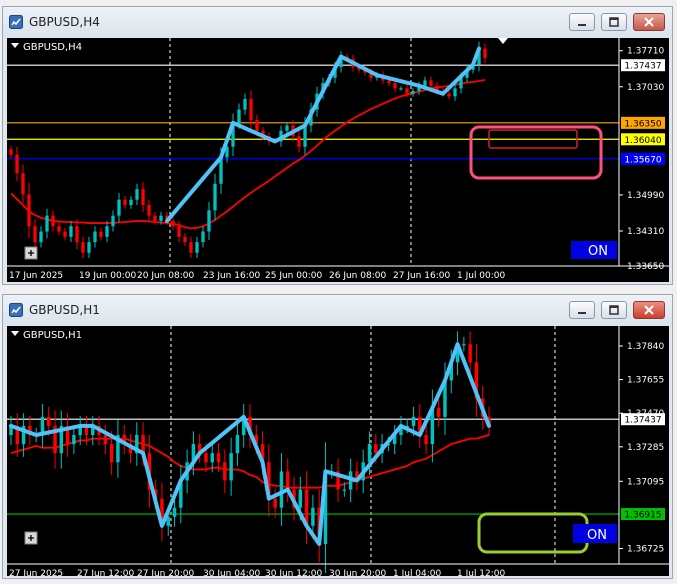  Describe the element at coordinates (293, 276) in the screenshot. I see `time-tick-label: 25 Jun 00:00` at that location.